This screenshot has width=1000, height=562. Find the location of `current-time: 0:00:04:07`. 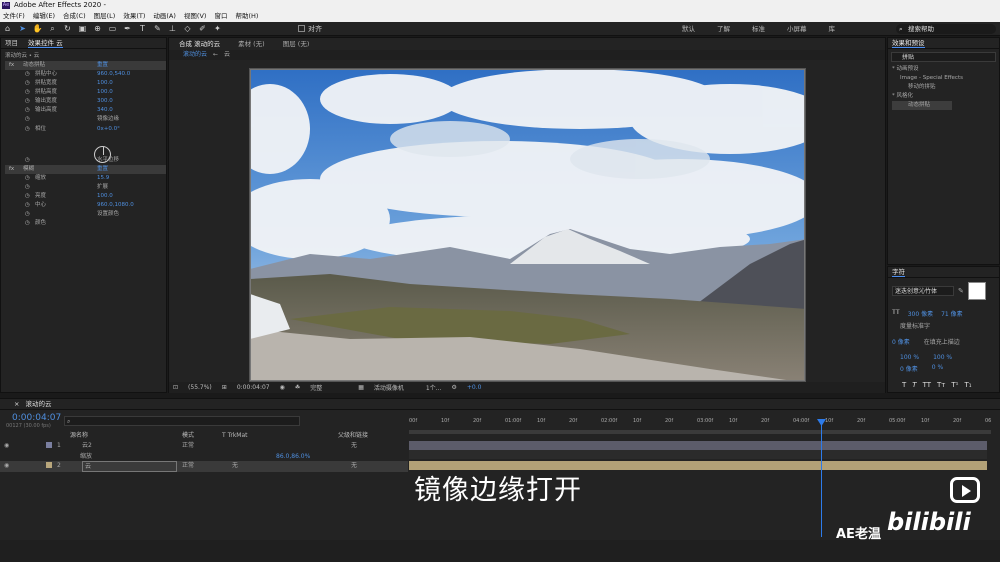

current-time: 0:00:04:07 is located at coordinates (253, 387).